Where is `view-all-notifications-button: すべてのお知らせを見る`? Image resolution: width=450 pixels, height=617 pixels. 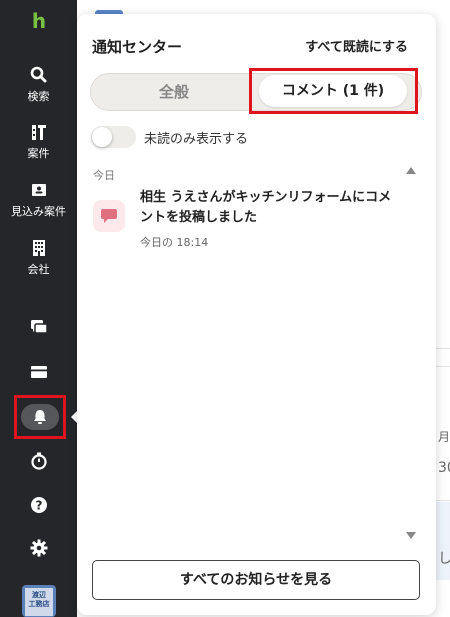
view-all-notifications-button: すべてのお知らせを見る is located at coordinates (256, 580).